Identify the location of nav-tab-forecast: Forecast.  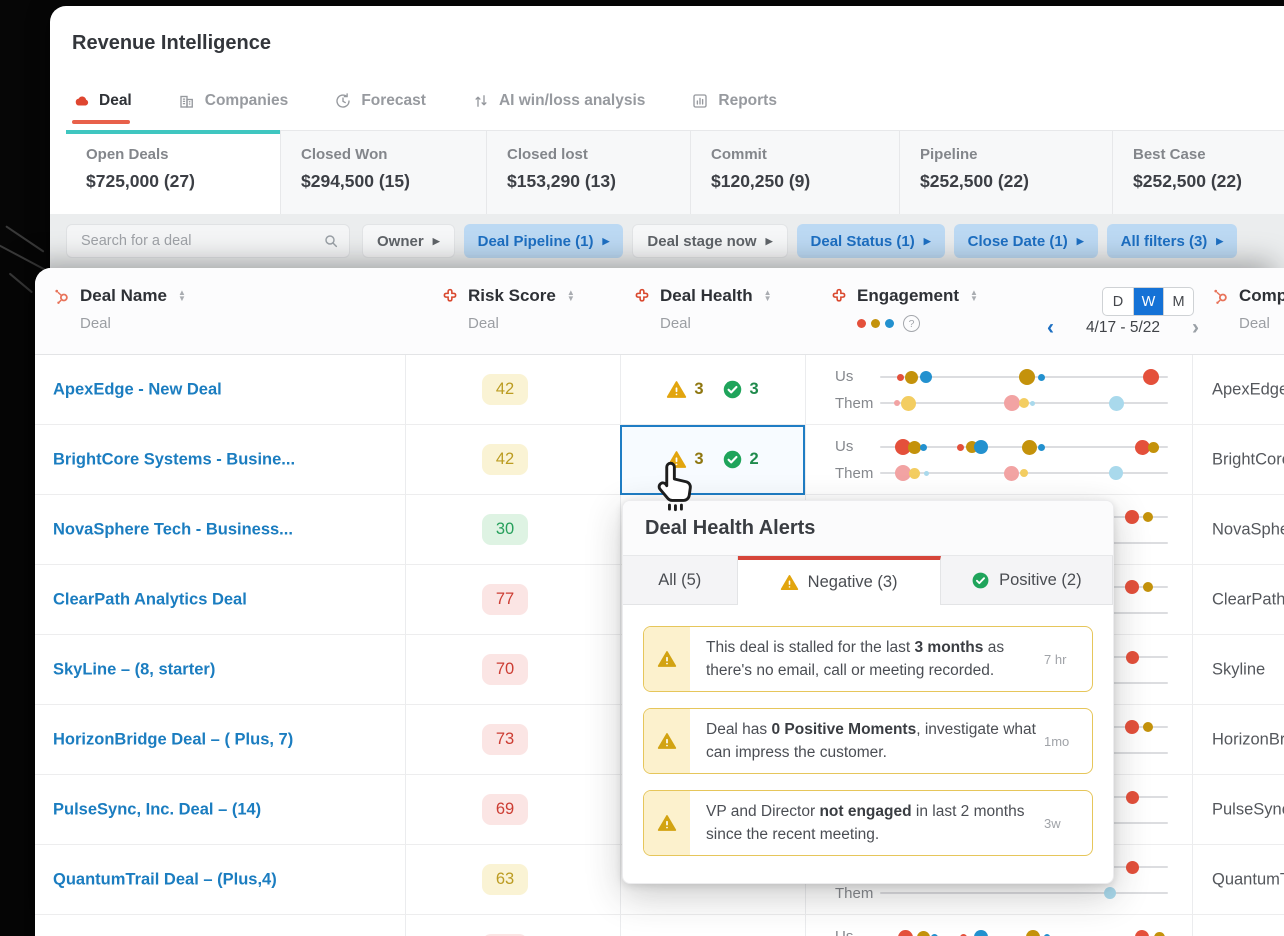
(380, 101).